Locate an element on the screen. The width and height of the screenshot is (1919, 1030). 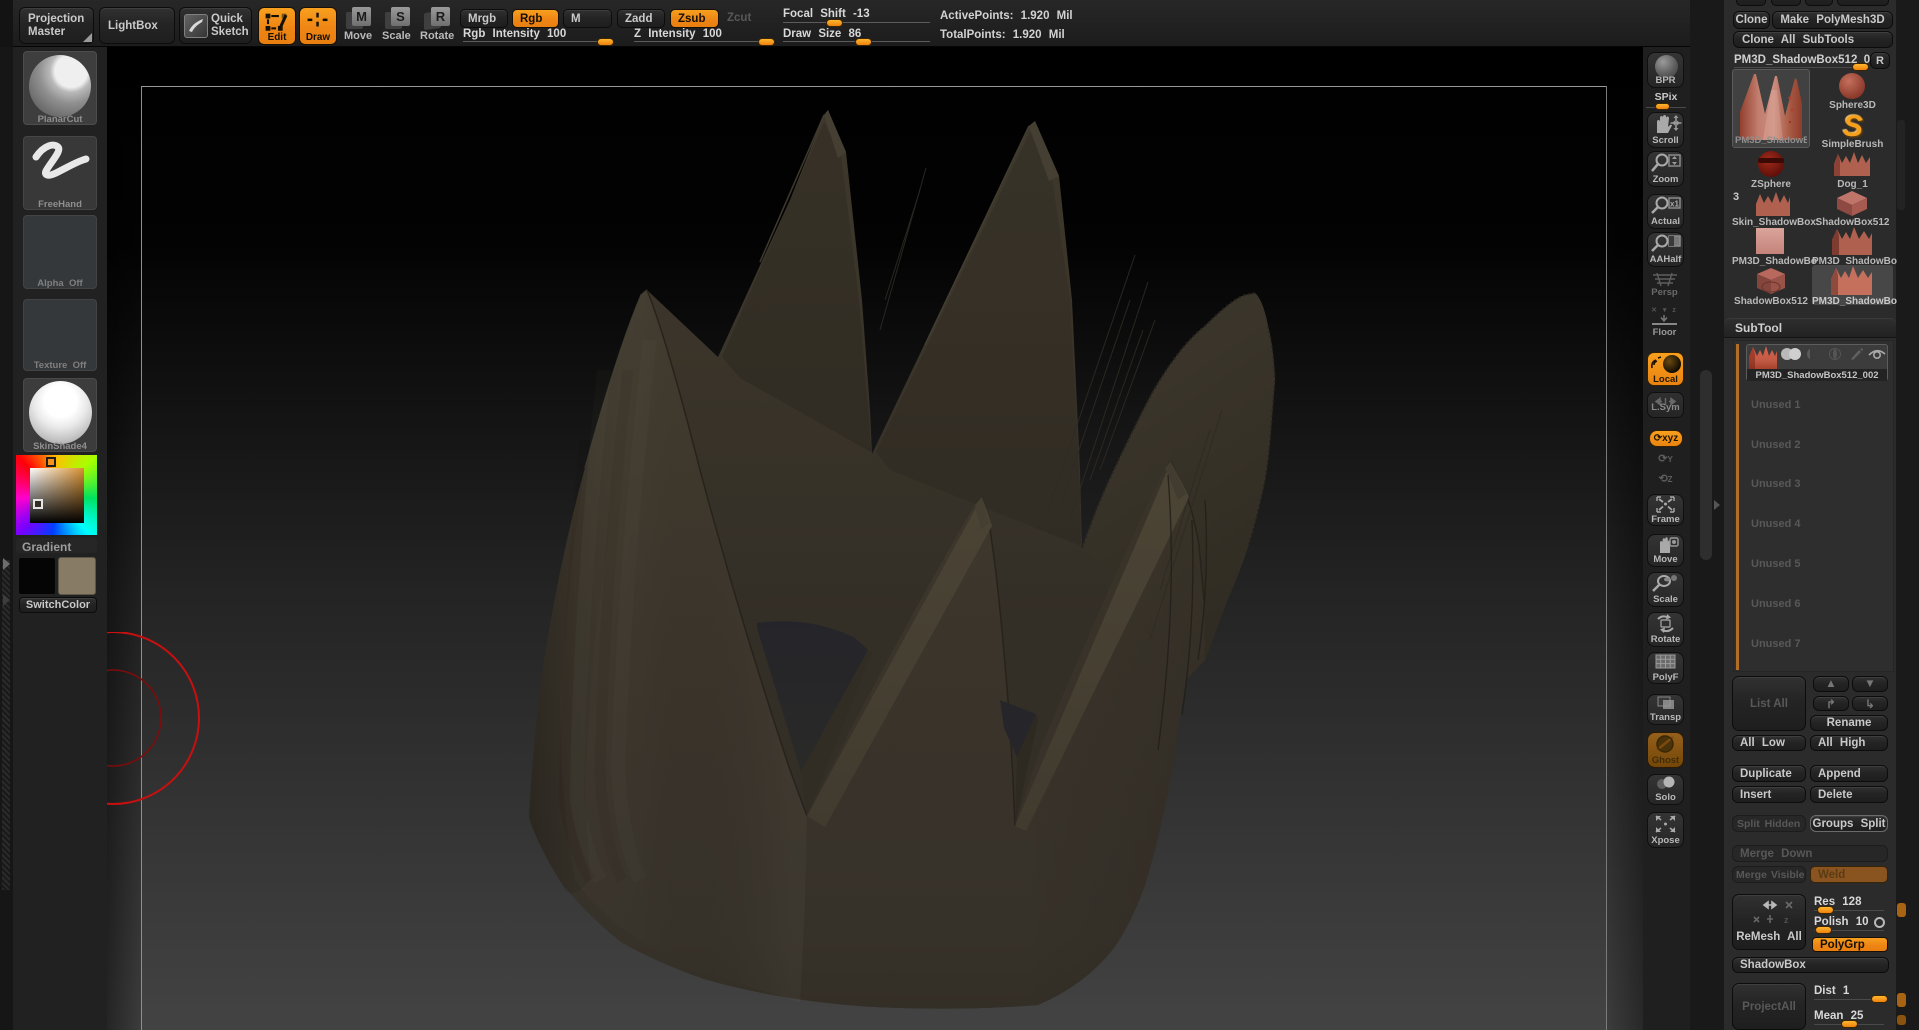
svg-text: Draw is located at coordinates (318, 37).